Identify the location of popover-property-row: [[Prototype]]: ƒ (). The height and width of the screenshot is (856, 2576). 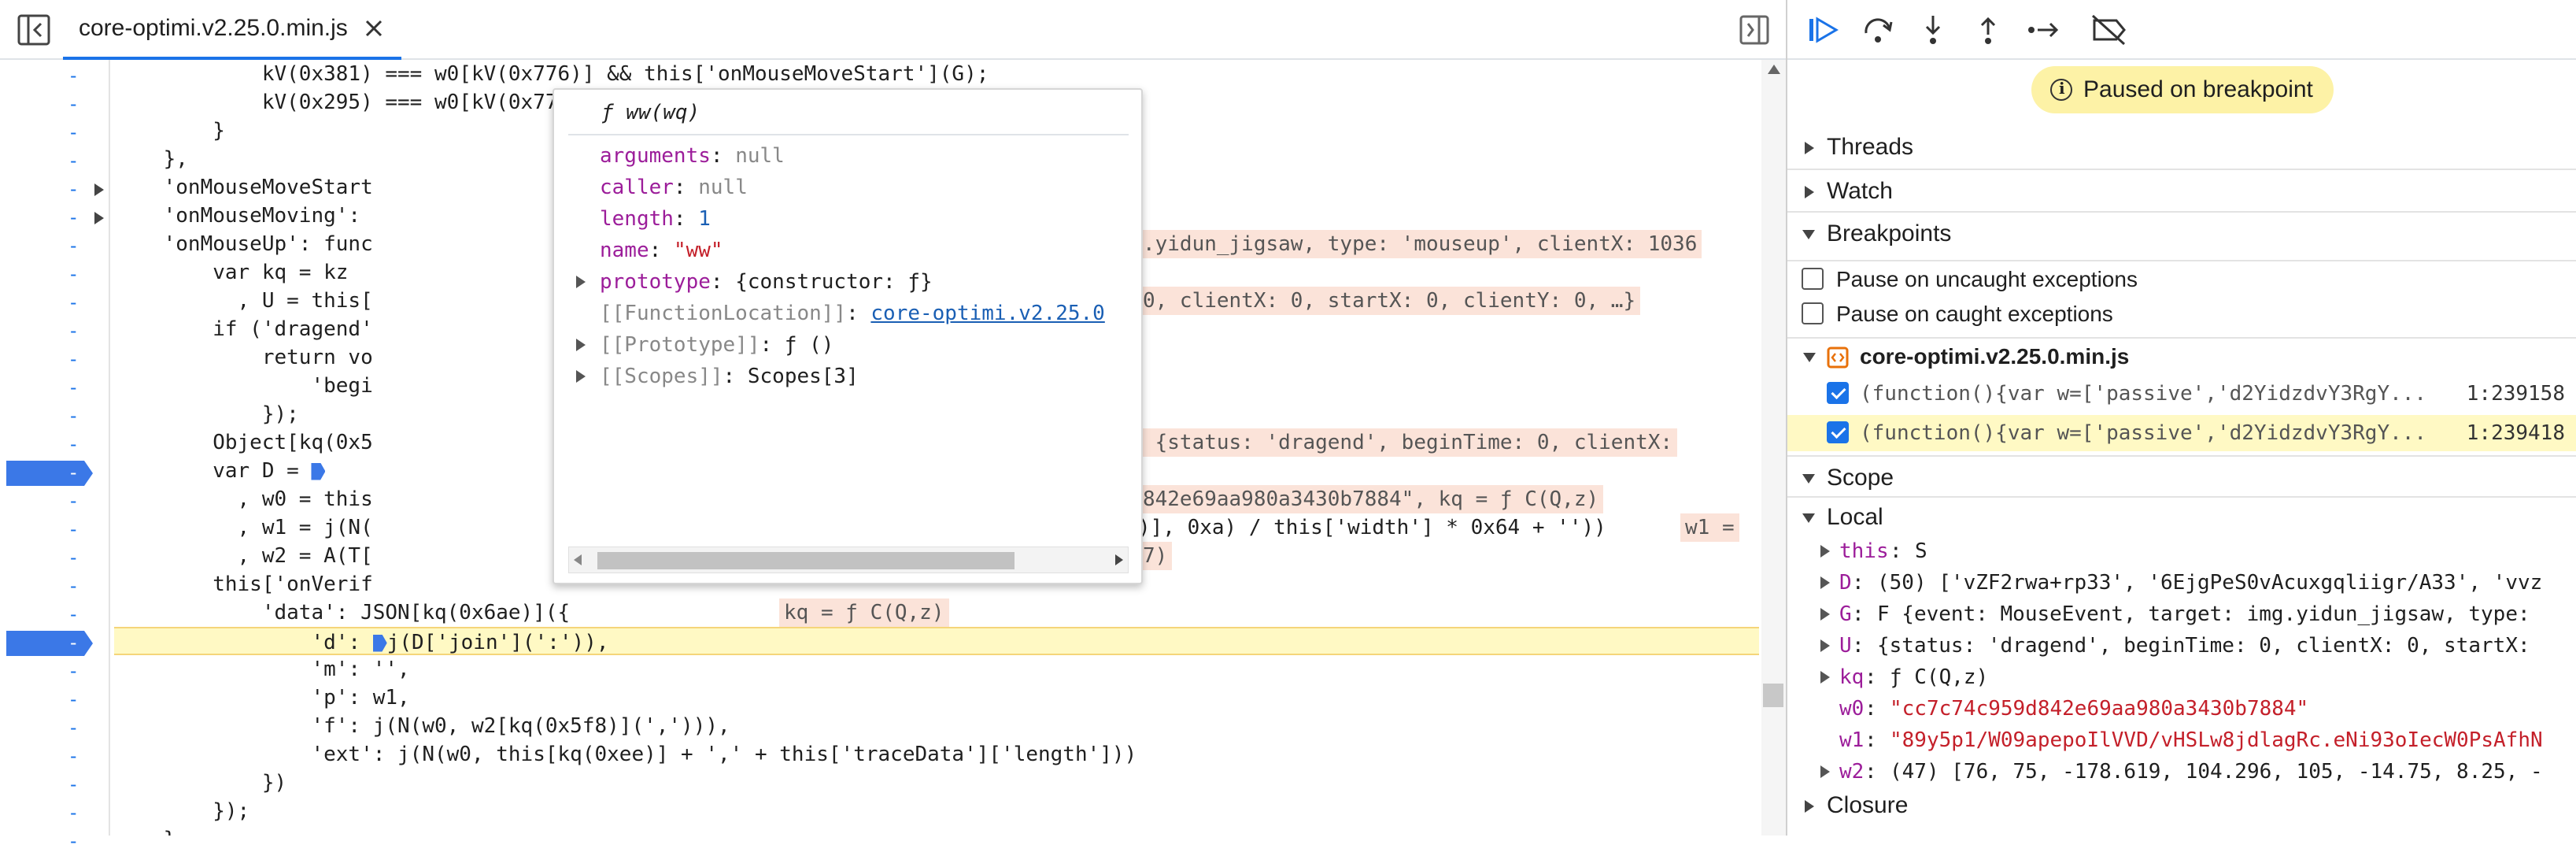
(704, 345).